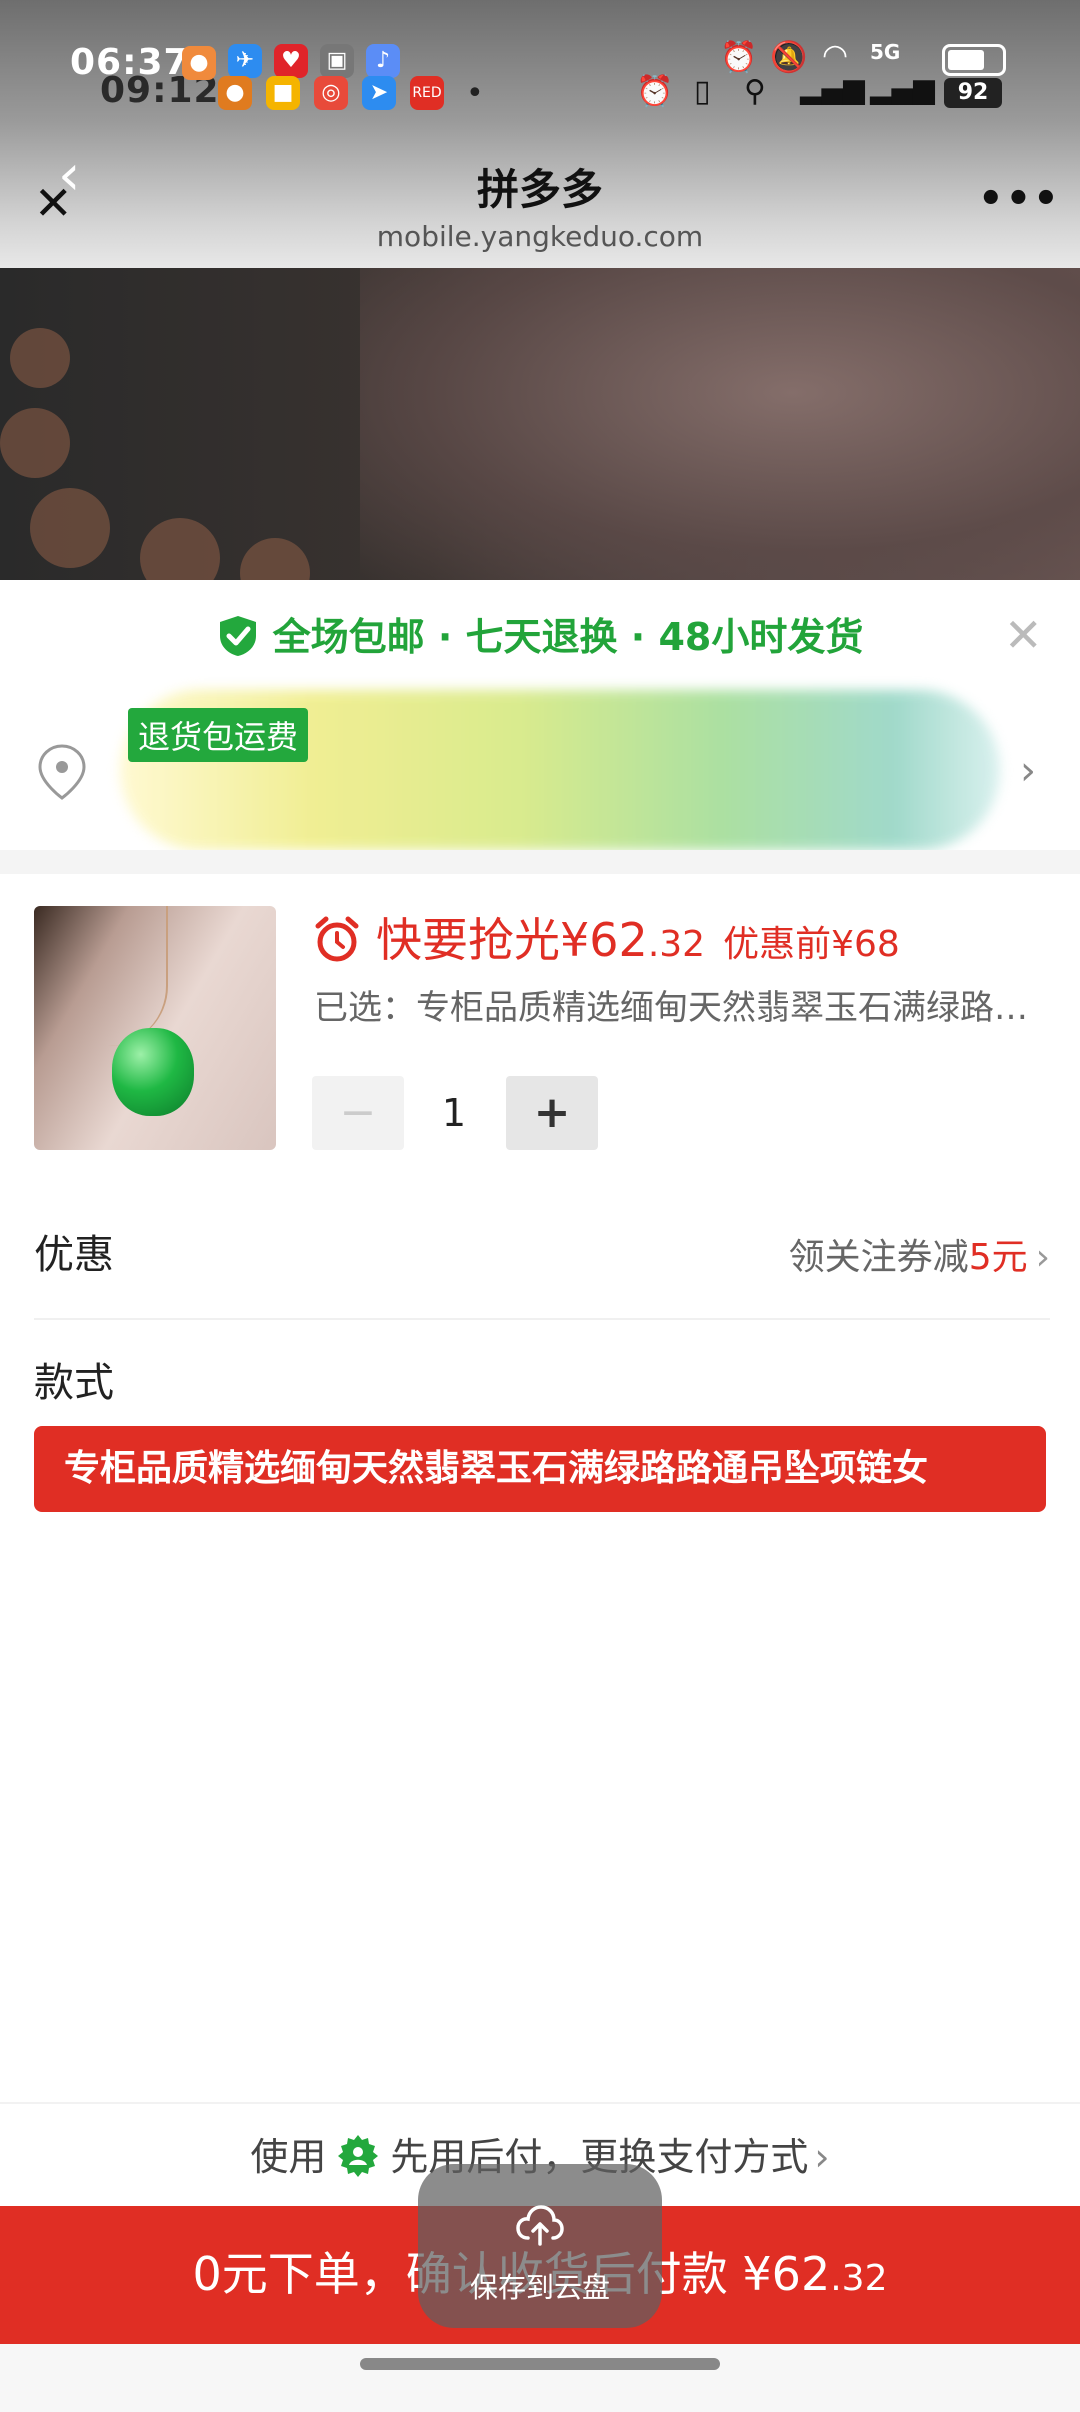  Describe the element at coordinates (539, 189) in the screenshot. I see `page-title: 拼多多` at that location.